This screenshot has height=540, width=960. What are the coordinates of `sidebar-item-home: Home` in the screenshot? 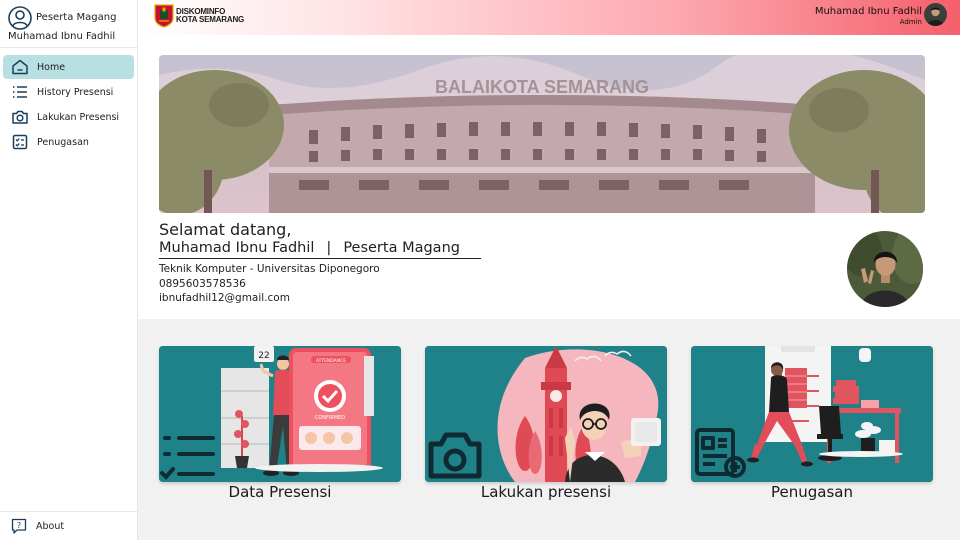 It's located at (68, 67).